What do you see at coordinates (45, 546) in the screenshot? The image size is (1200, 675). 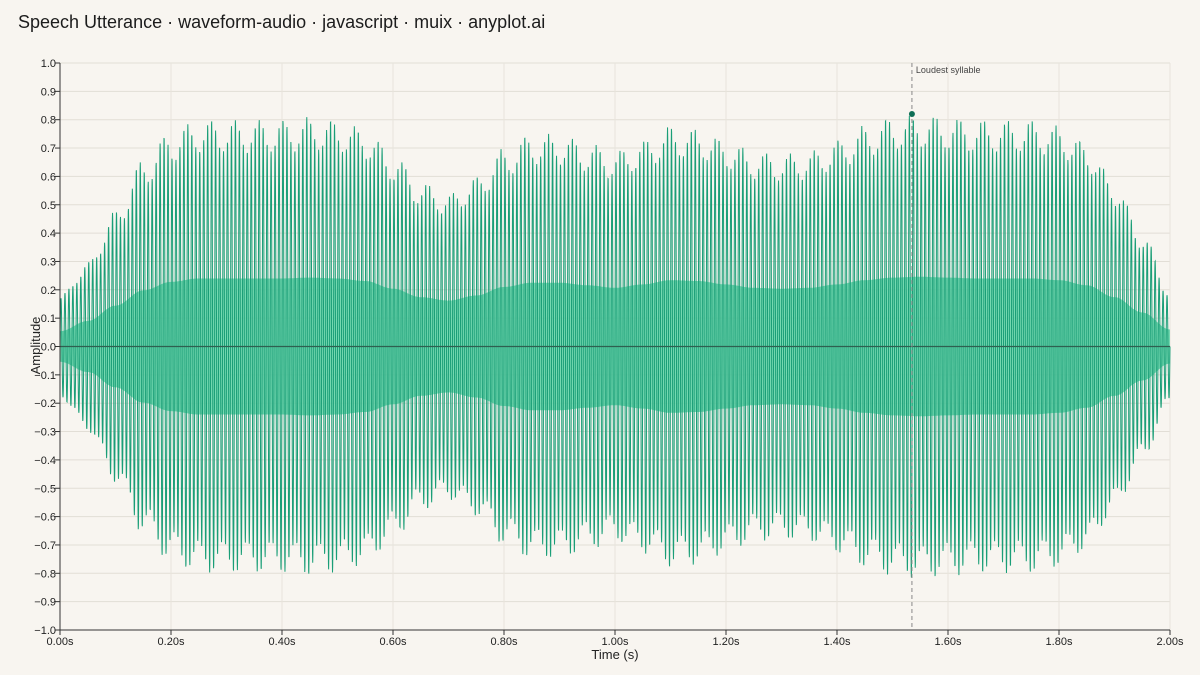 I see `y-tick-label: −0.7` at bounding box center [45, 546].